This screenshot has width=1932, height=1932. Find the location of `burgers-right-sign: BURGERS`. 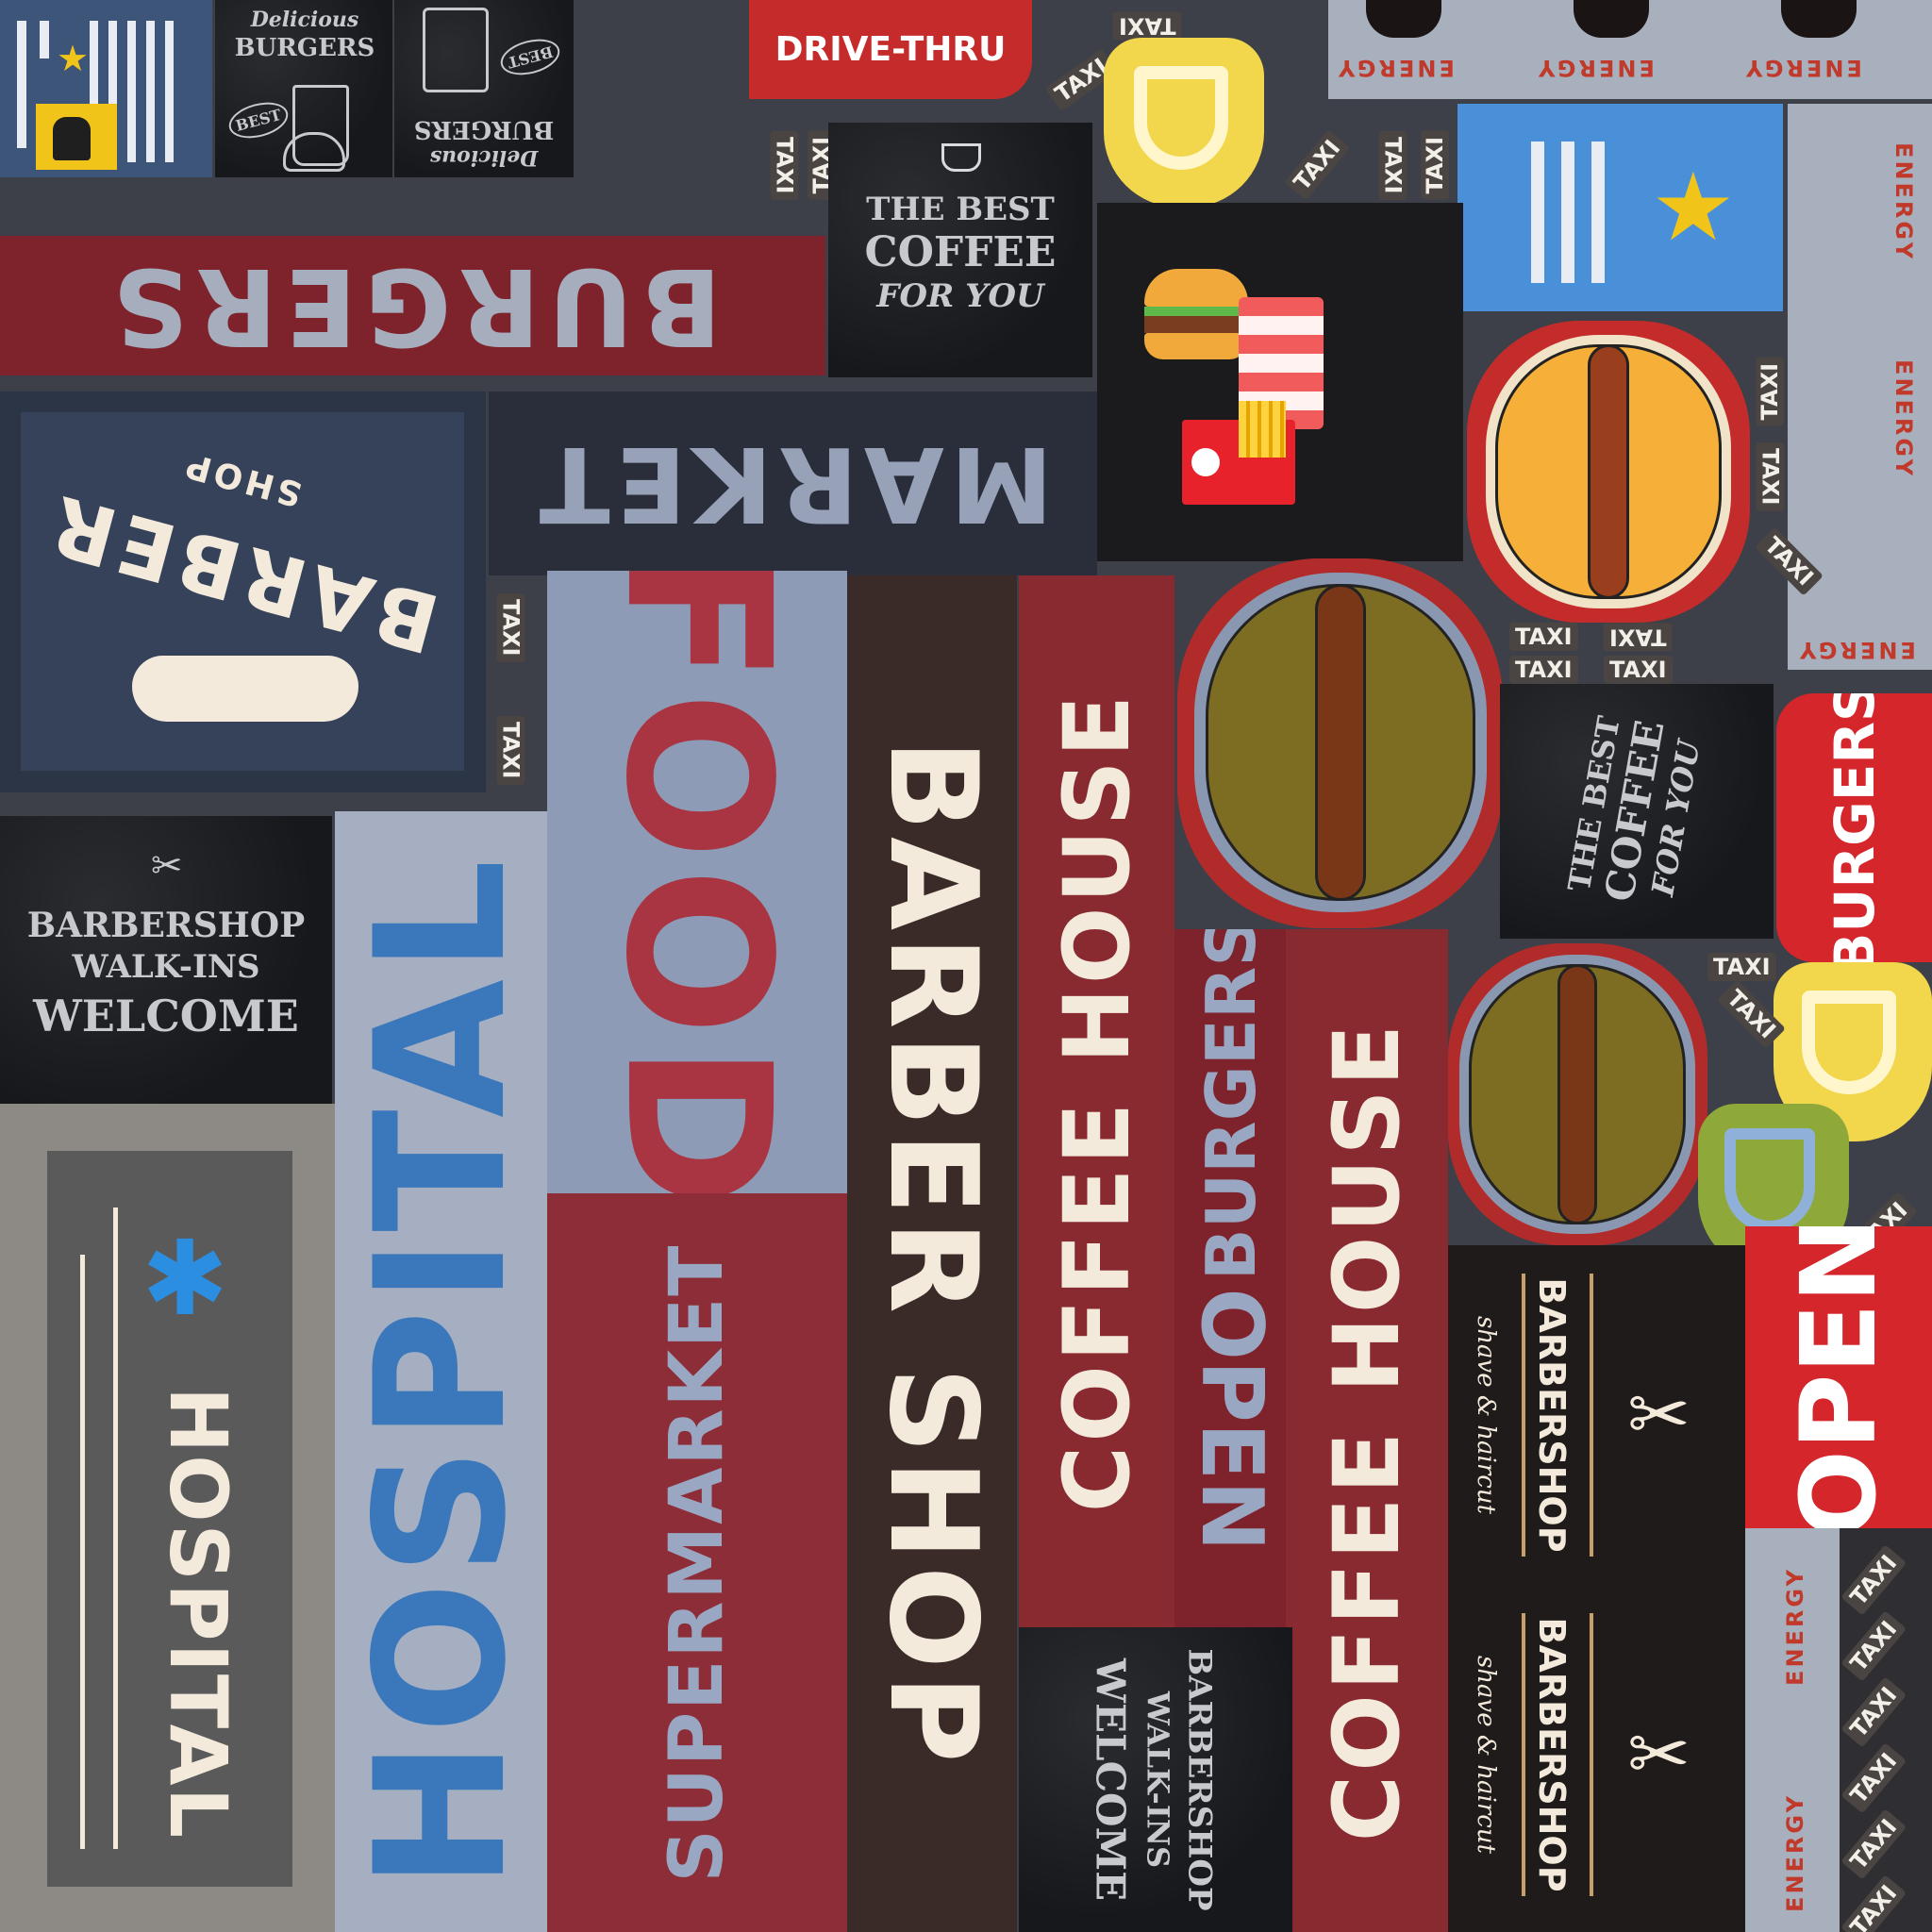

burgers-right-sign: BURGERS is located at coordinates (1854, 828).